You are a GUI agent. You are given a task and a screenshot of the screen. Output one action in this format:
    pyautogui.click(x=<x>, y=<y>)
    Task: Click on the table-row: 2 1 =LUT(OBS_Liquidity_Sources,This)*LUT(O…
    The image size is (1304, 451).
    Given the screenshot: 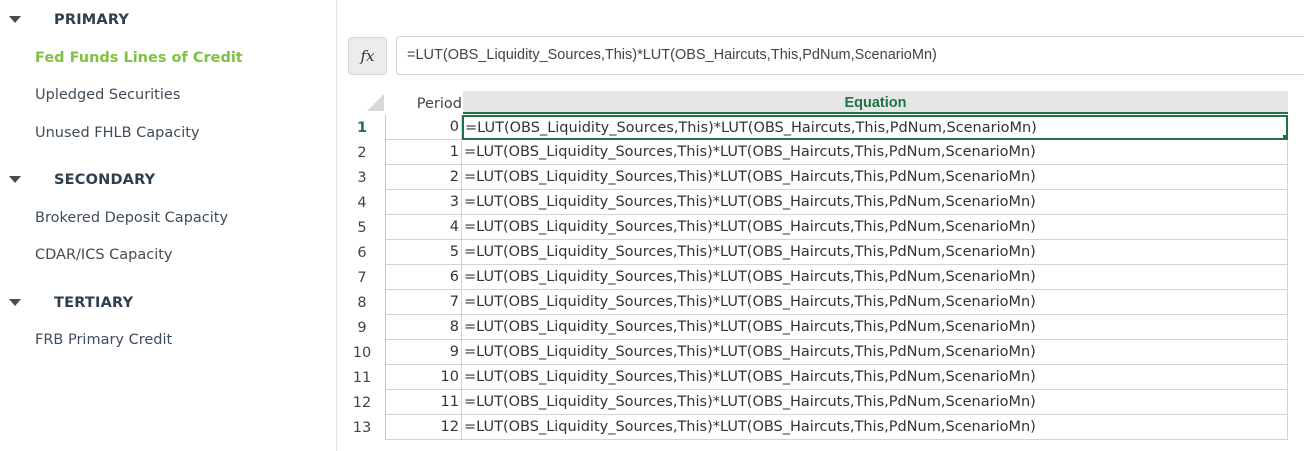 What is the action you would take?
    pyautogui.click(x=814, y=152)
    